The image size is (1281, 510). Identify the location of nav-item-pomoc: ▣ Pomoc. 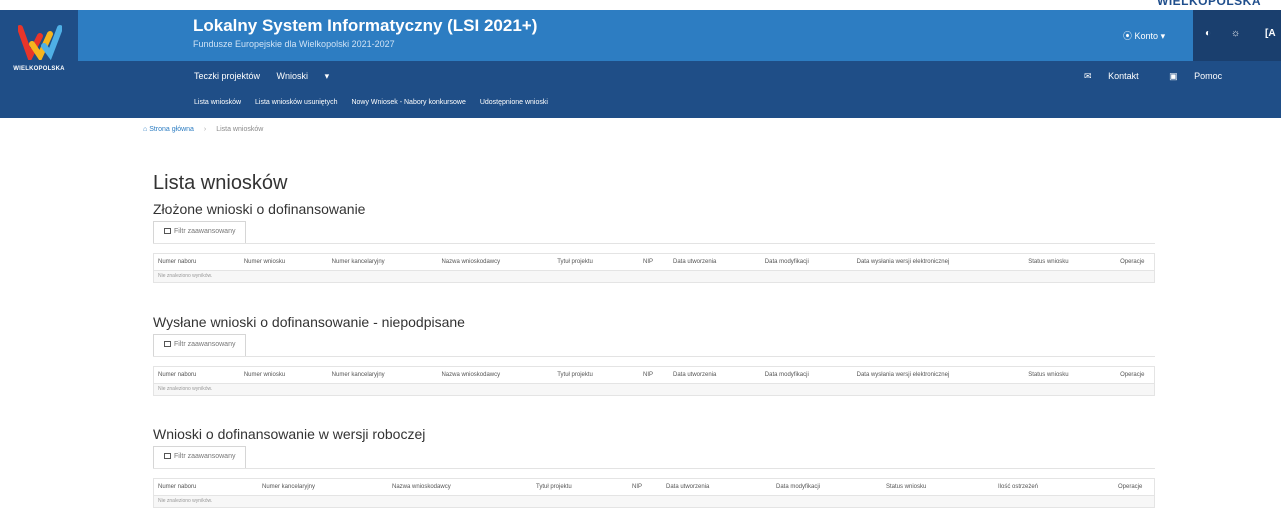
(1202, 76).